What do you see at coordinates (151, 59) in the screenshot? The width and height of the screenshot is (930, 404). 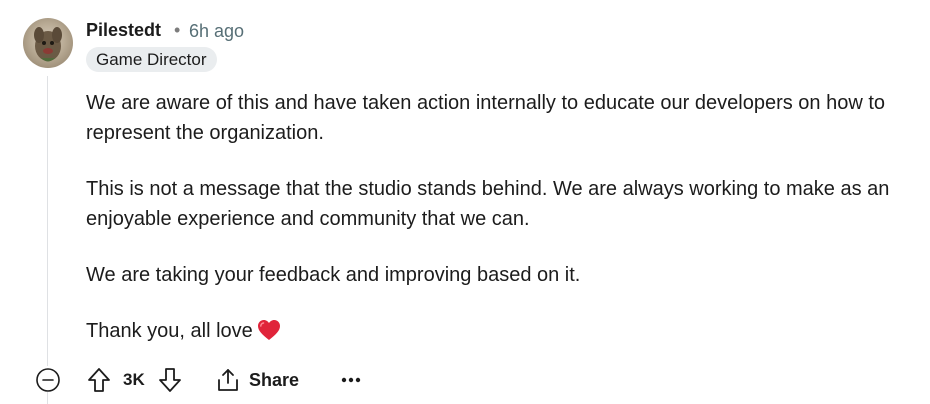 I see `user-flair: Game Director` at bounding box center [151, 59].